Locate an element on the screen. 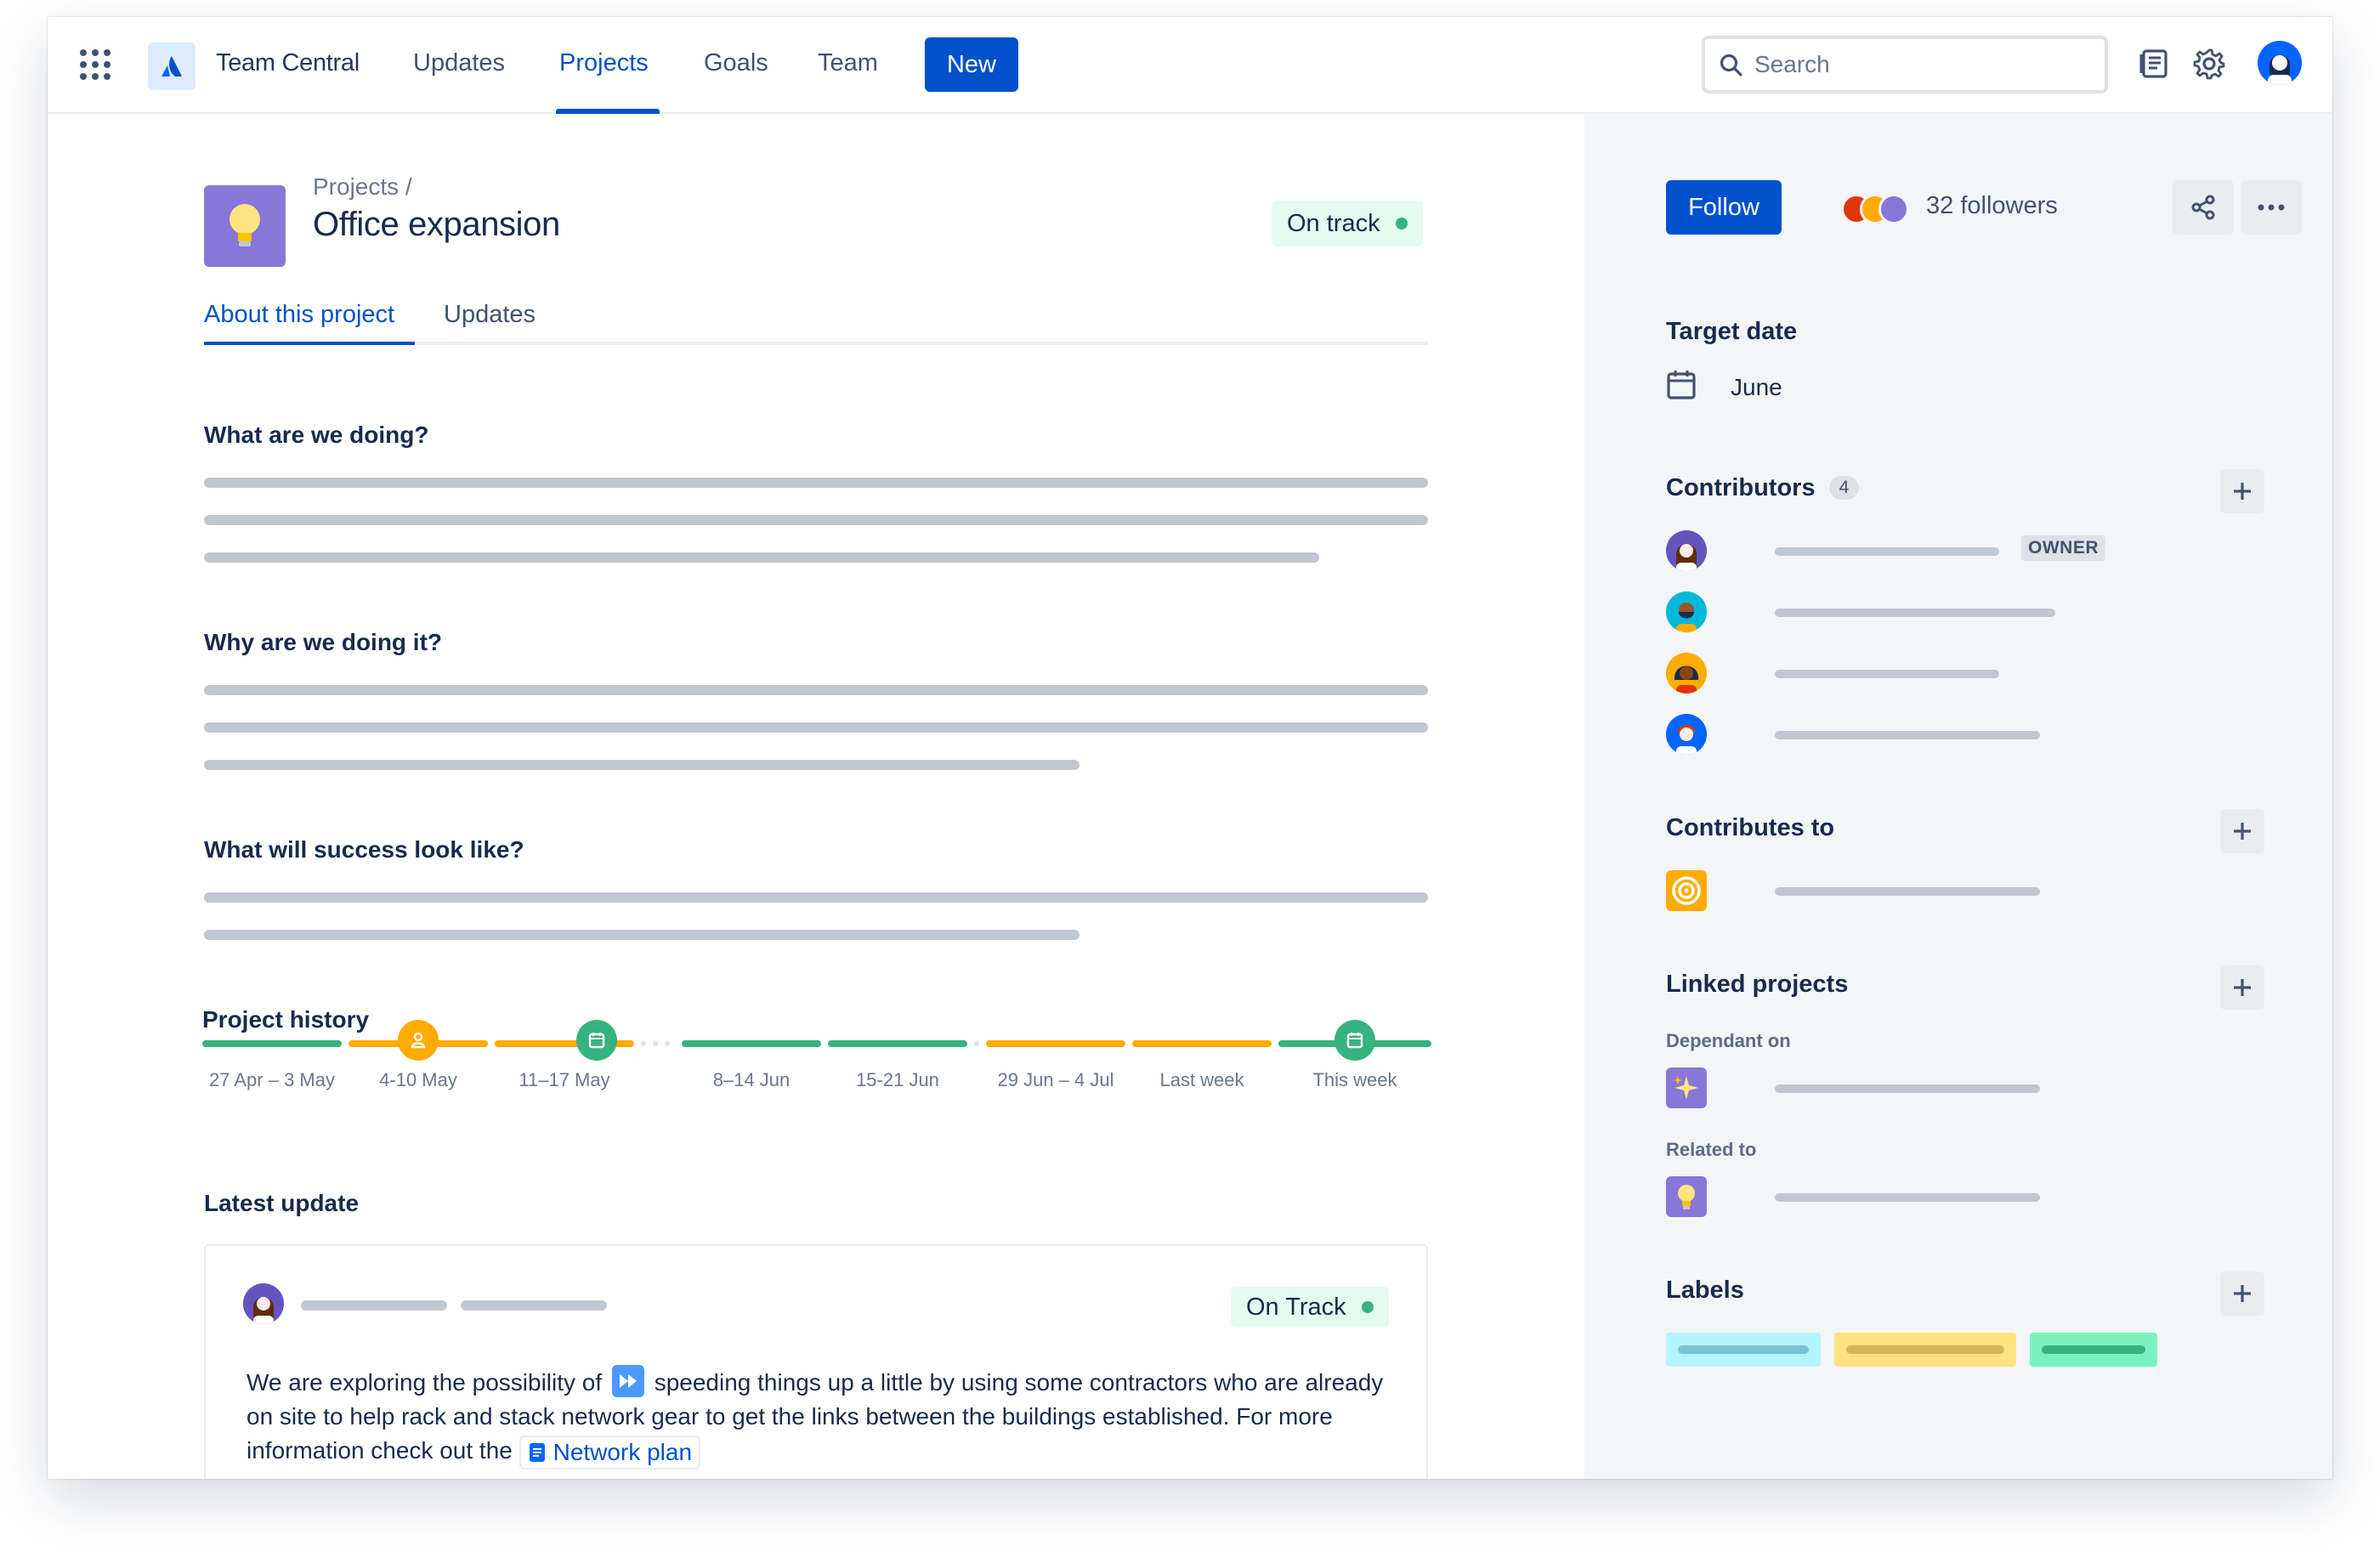 The height and width of the screenshot is (1557, 2380). more-horizontal-icon is located at coordinates (2271, 207).